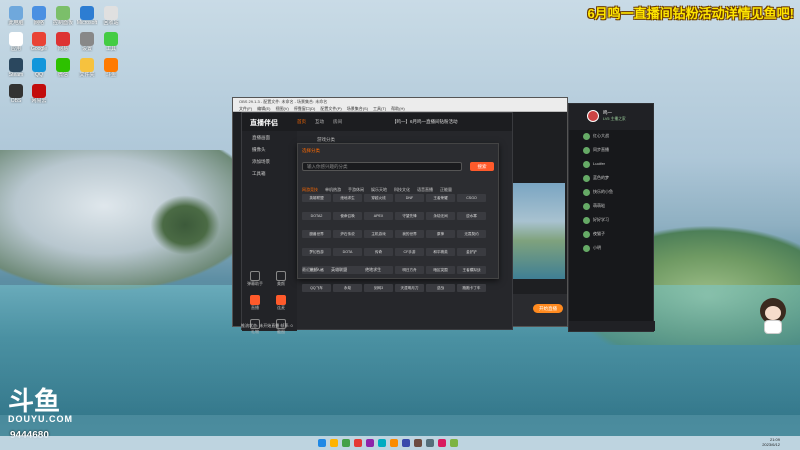  I want to click on category-search-input: 输入你感兴趣的分类, so click(382, 166).